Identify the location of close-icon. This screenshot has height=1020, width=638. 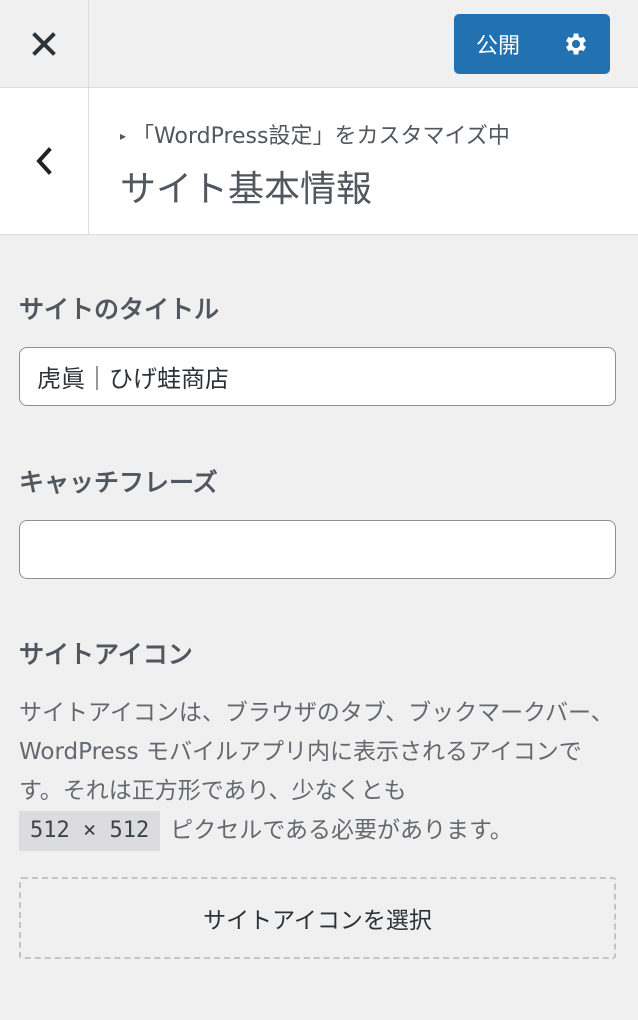
(44, 43).